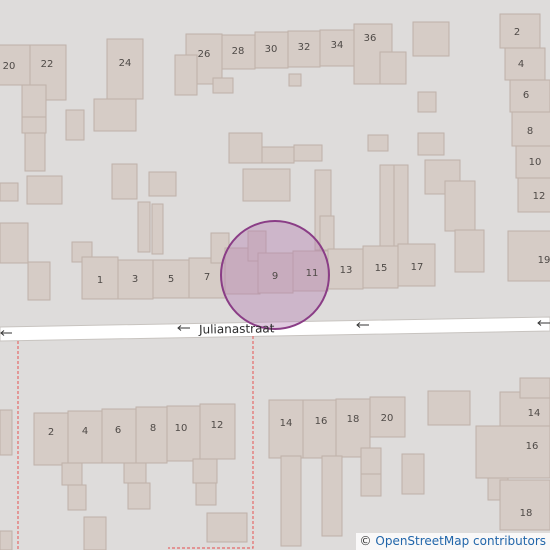  What do you see at coordinates (460, 541) in the screenshot?
I see `osm-attribution-link: OpenStreetMap contributors` at bounding box center [460, 541].